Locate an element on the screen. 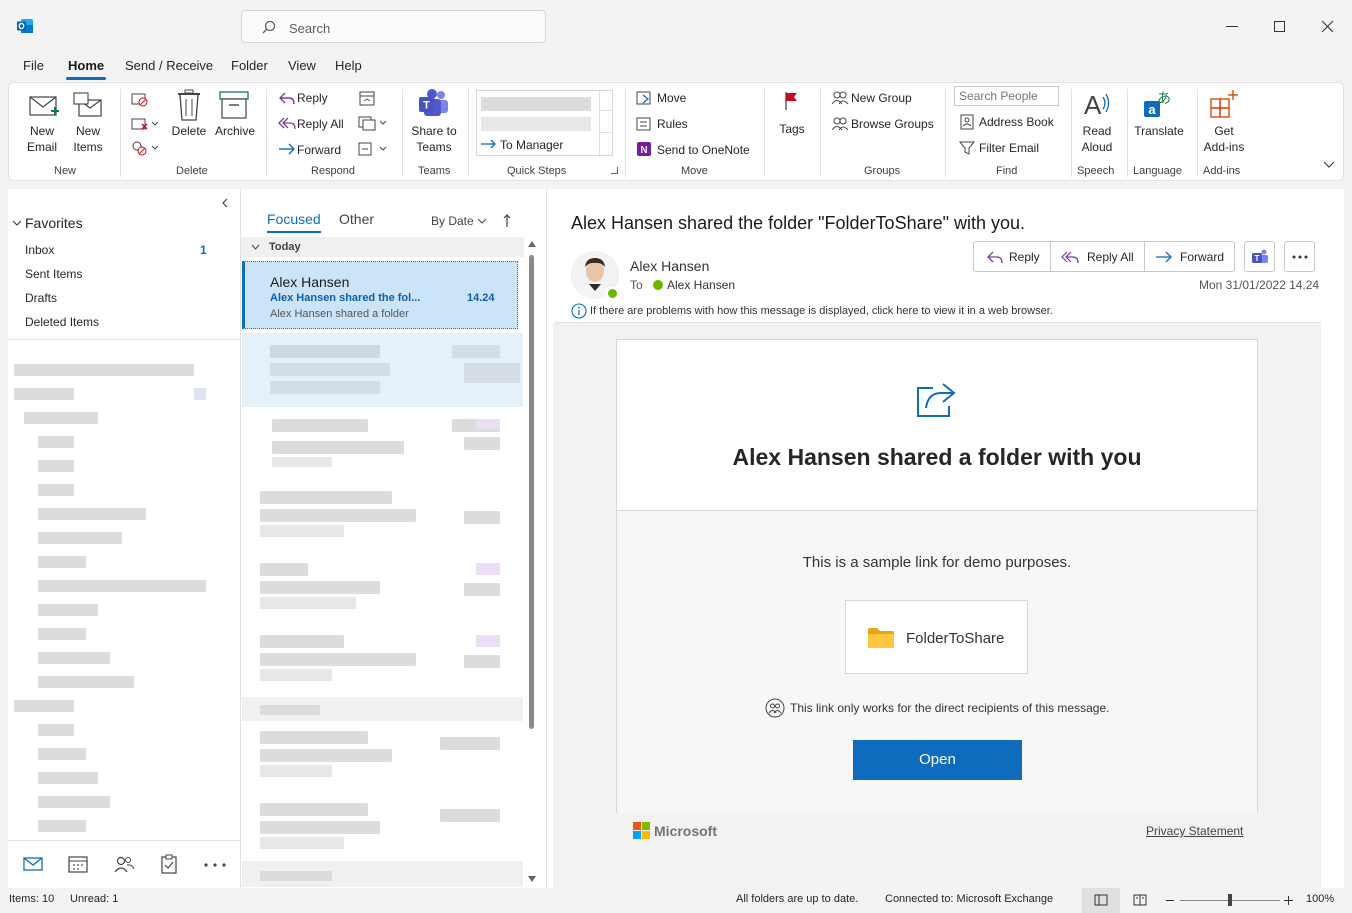 The height and width of the screenshot is (913, 1352). menu-send-receive: Send / Receive is located at coordinates (169, 65).